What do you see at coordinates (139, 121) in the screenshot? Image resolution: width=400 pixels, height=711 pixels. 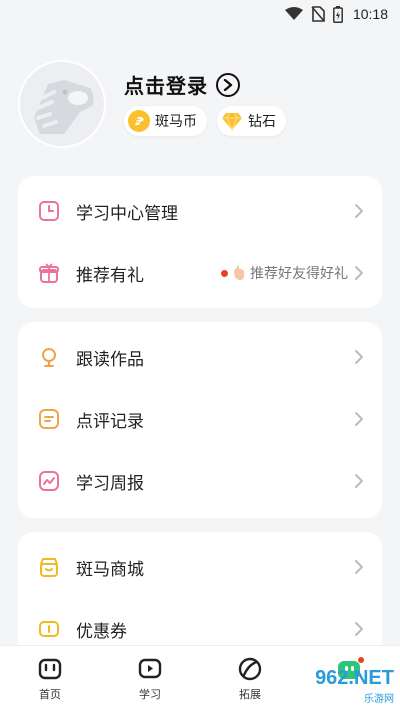 I see `zebra-coin-icon` at bounding box center [139, 121].